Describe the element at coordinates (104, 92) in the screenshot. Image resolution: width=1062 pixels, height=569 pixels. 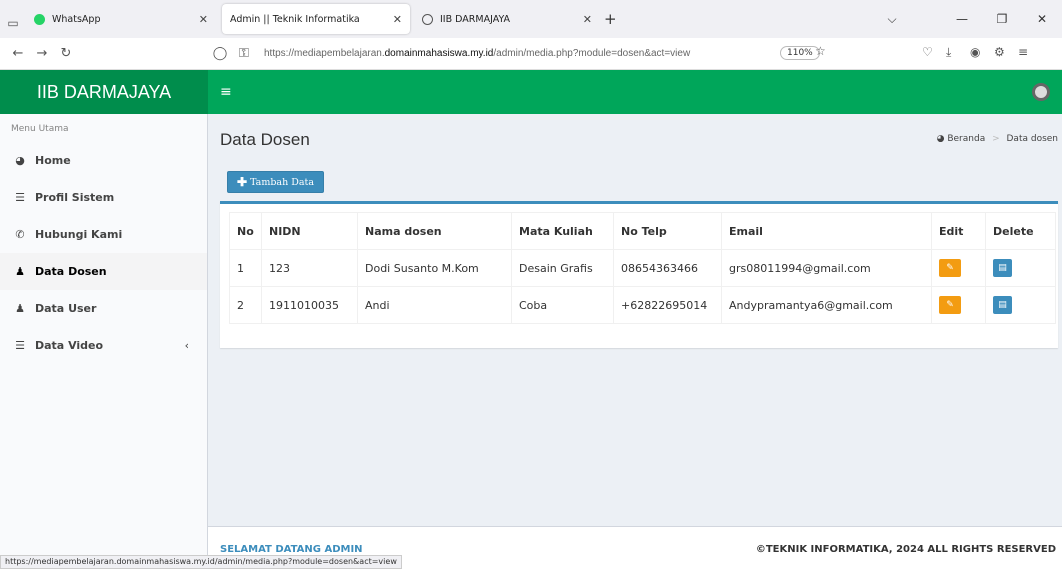
I see `brand-logo: IIB DARMAJAYA` at that location.